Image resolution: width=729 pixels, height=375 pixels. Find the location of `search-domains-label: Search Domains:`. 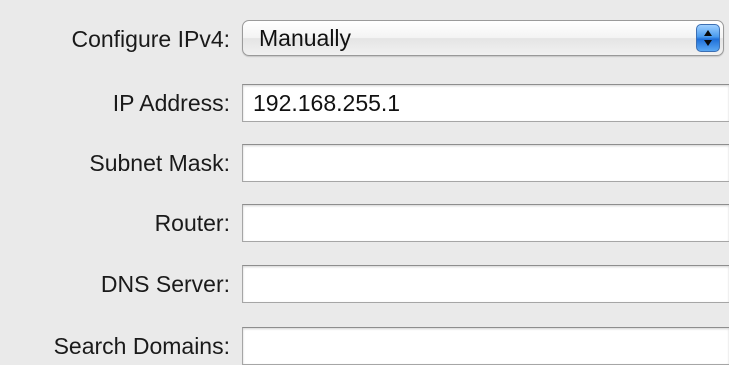

search-domains-label: Search Domains: is located at coordinates (141, 345).